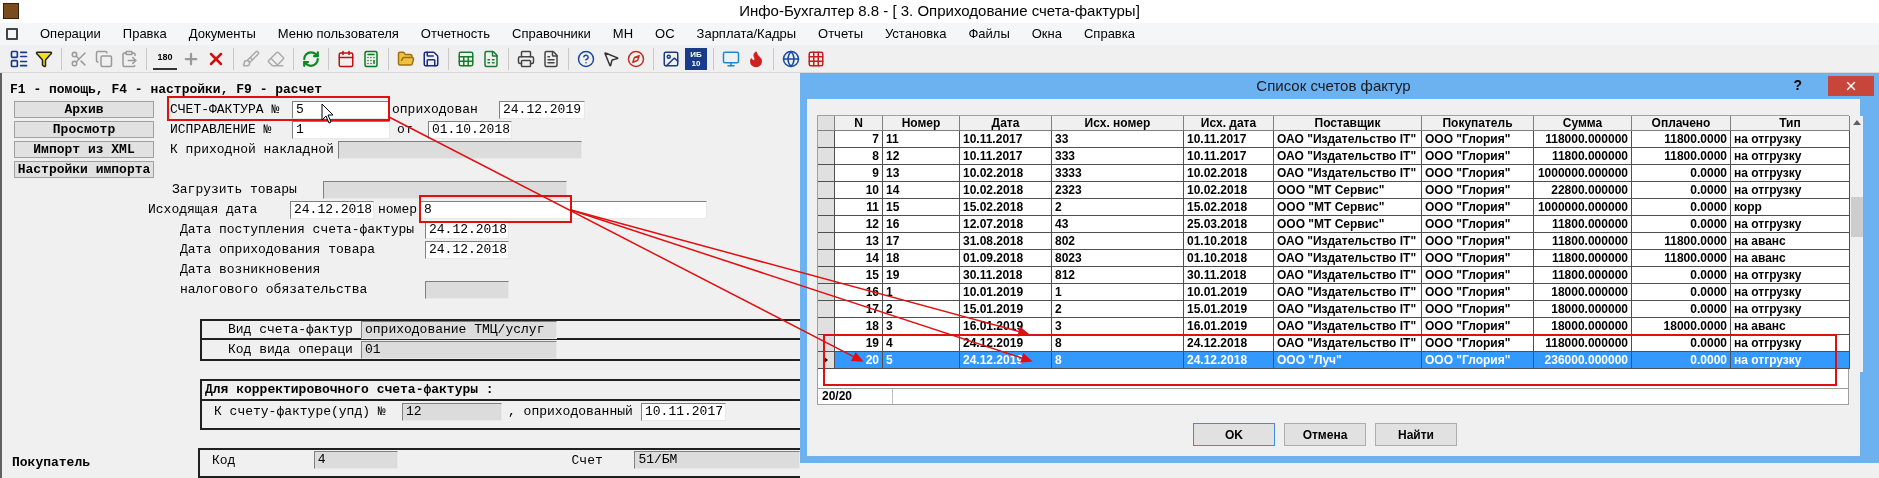 This screenshot has width=1879, height=478. Describe the element at coordinates (470, 130) in the screenshot. I see `input-field: 01.10.2018` at that location.